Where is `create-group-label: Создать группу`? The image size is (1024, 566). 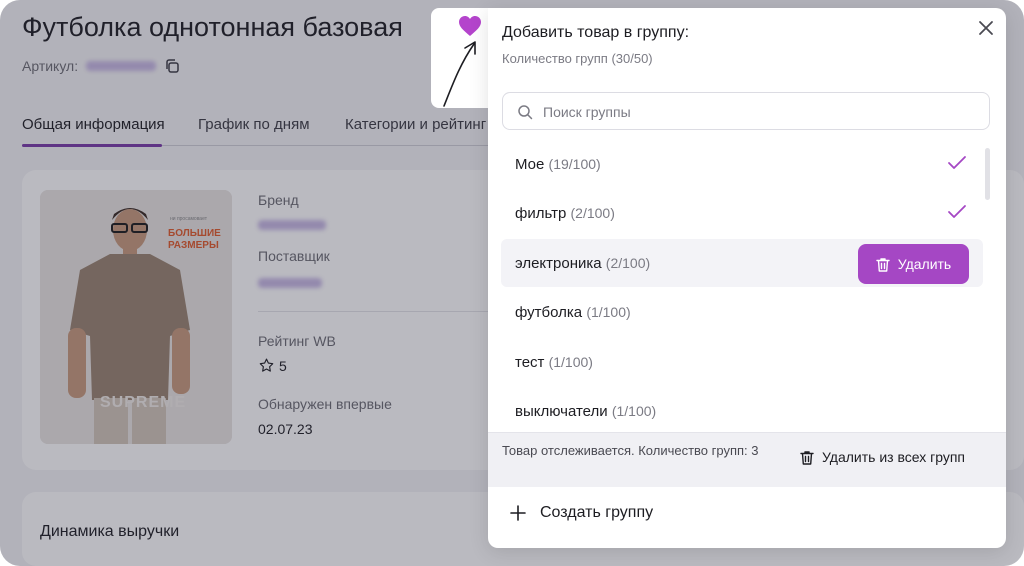 create-group-label: Создать группу is located at coordinates (597, 512).